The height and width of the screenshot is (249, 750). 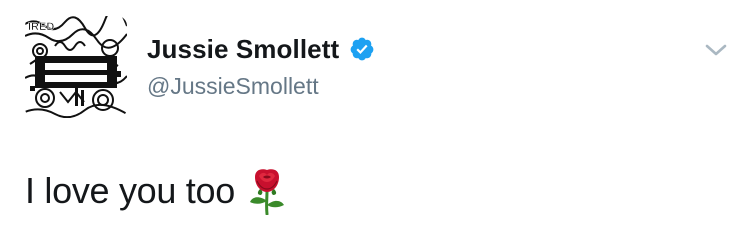 What do you see at coordinates (130, 190) in the screenshot?
I see `tweet-body: I love you too` at bounding box center [130, 190].